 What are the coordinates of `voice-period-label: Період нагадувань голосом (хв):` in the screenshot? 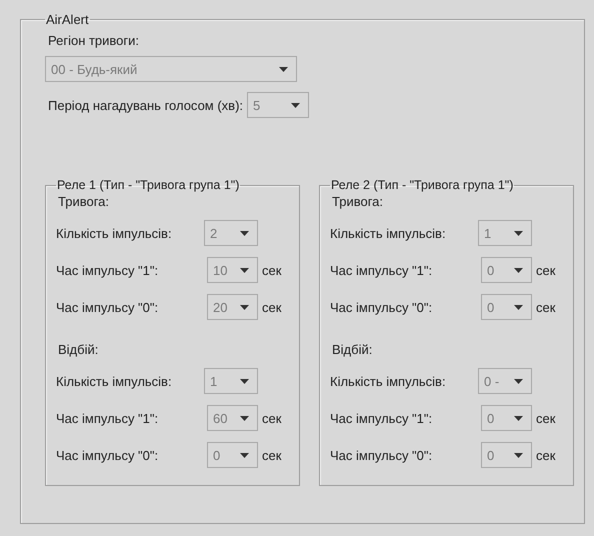 It's located at (145, 105).